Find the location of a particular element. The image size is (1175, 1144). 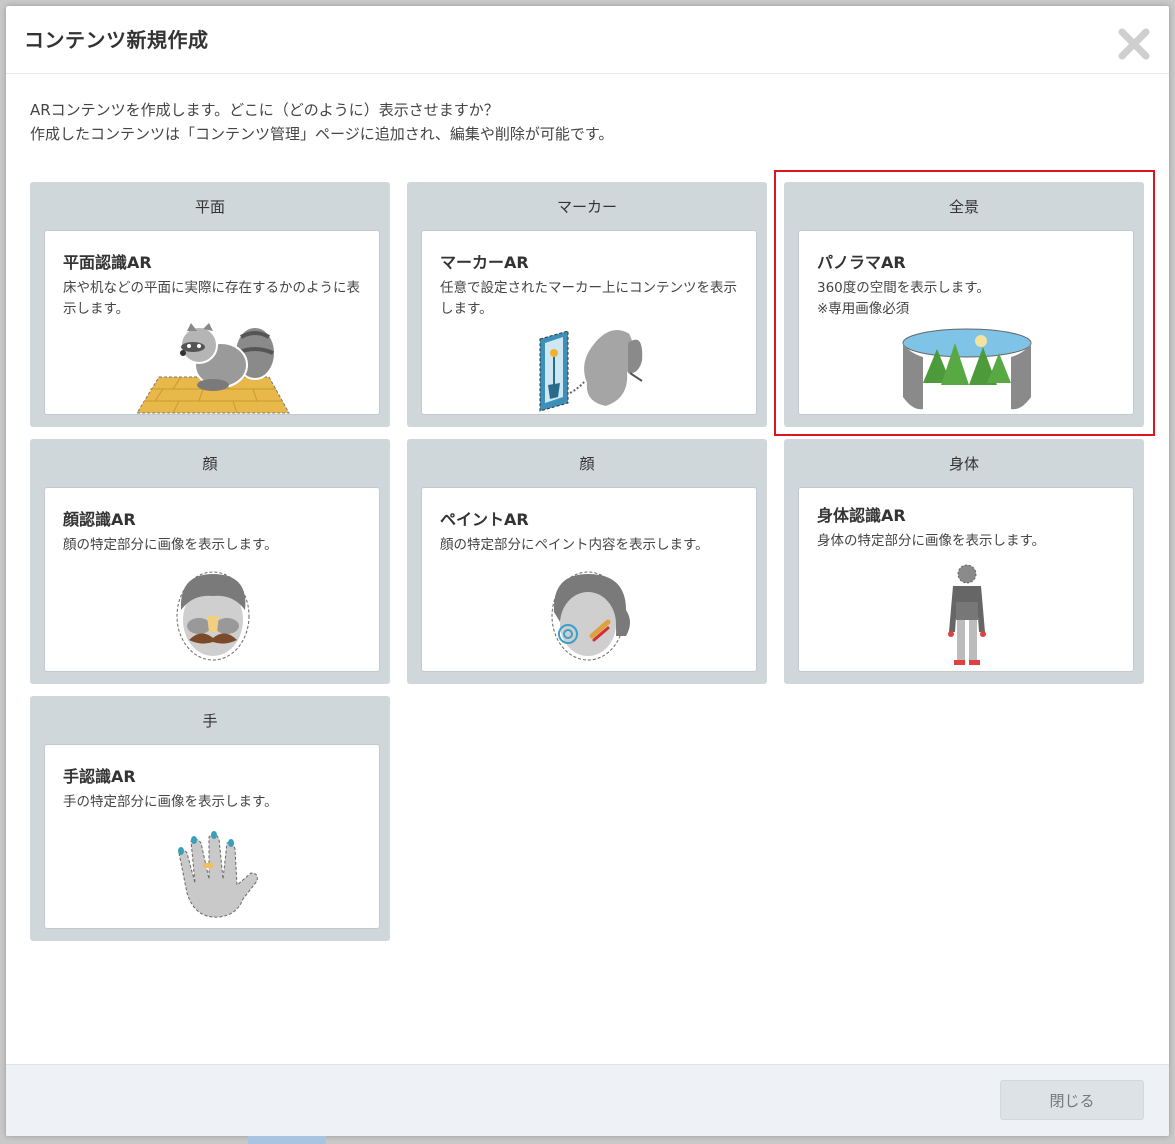

card-face-ar: 顔 顔認識AR 顔の特定部分に画像を表示します。 is located at coordinates (210, 561).